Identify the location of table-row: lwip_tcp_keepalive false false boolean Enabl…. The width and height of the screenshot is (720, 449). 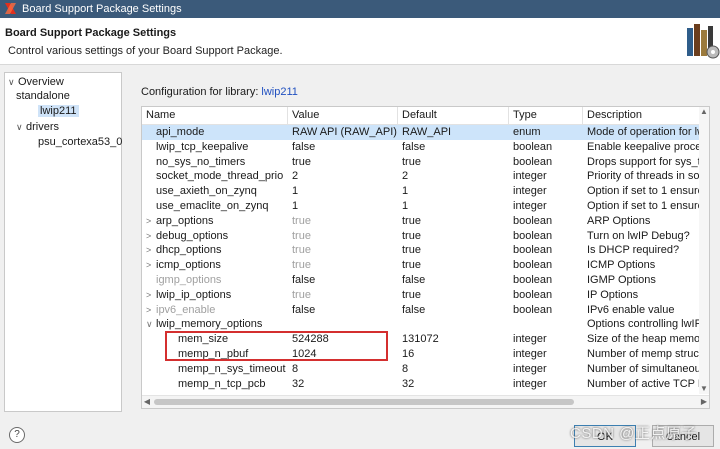
(425, 147).